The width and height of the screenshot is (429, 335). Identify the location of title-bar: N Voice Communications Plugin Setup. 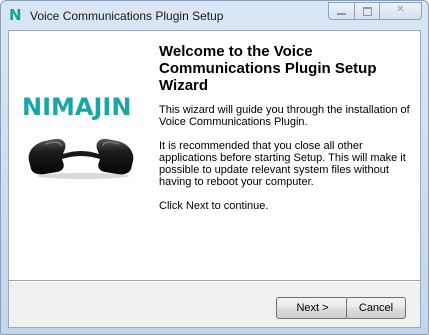
(214, 15).